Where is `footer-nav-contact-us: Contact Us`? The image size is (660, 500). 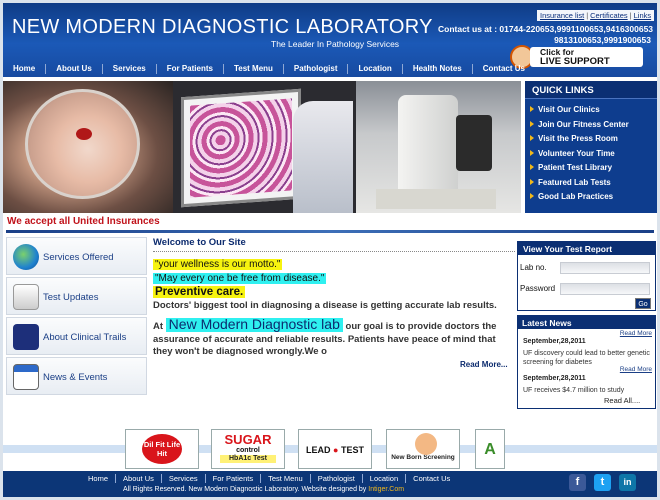
footer-nav-contact-us: Contact Us is located at coordinates (431, 478).